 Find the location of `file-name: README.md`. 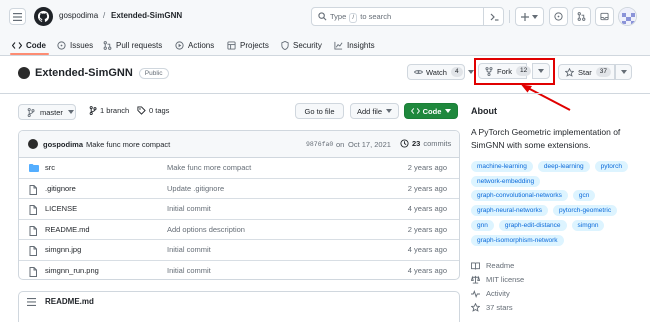

file-name: README.md is located at coordinates (67, 229).